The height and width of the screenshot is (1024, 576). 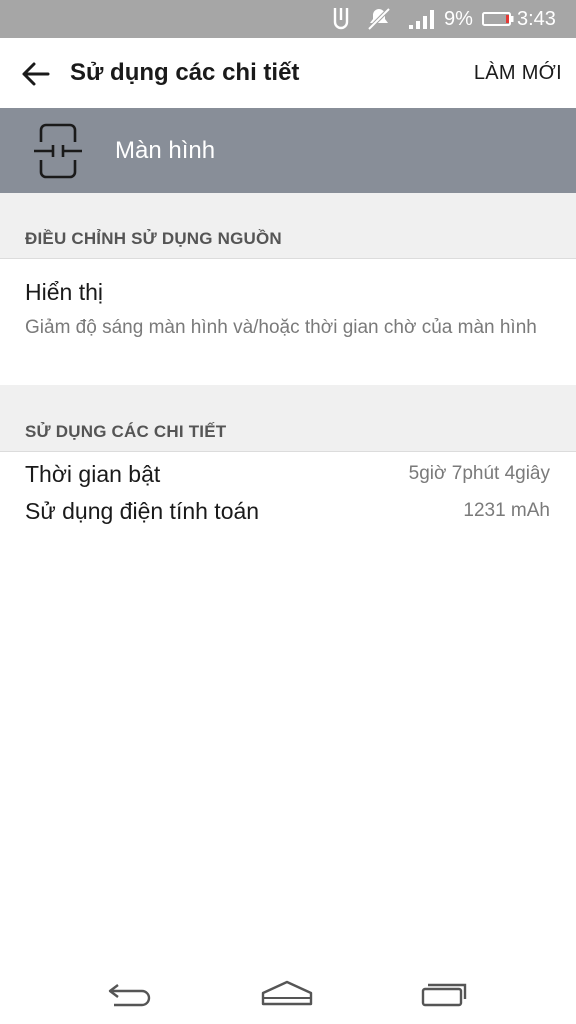 I want to click on usb-icon, so click(x=341, y=19).